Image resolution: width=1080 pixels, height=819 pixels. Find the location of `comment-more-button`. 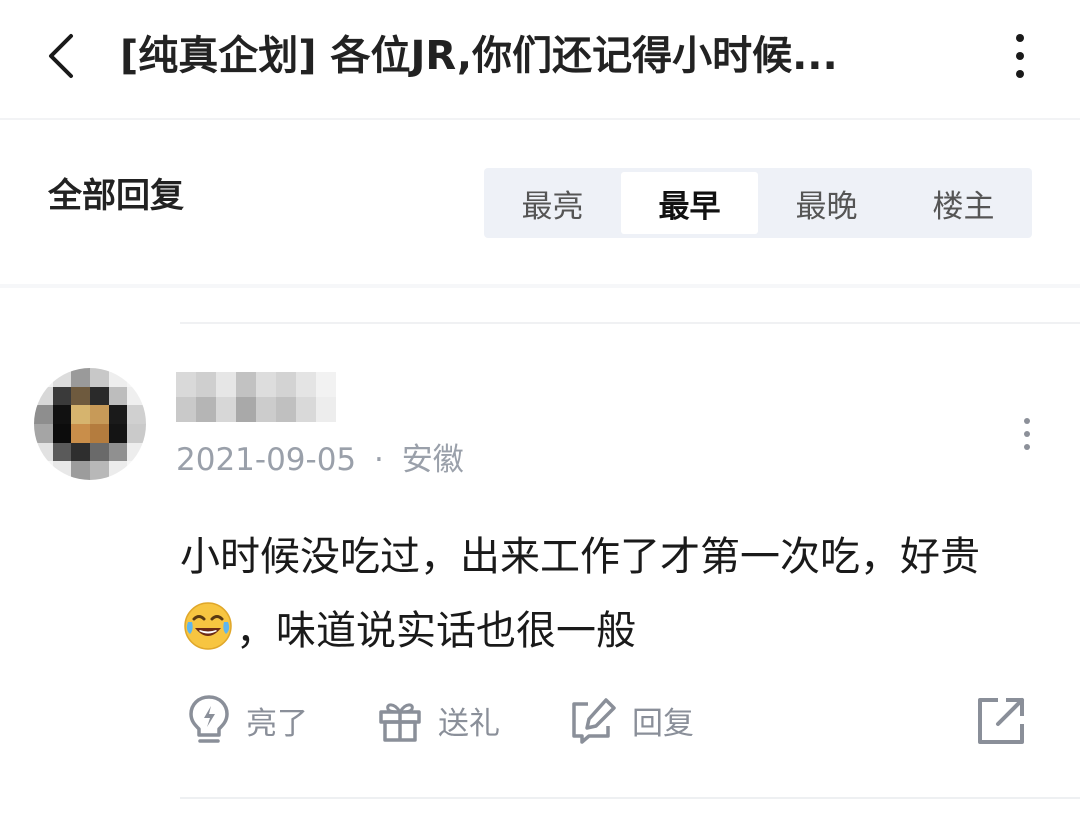

comment-more-button is located at coordinates (1027, 434).